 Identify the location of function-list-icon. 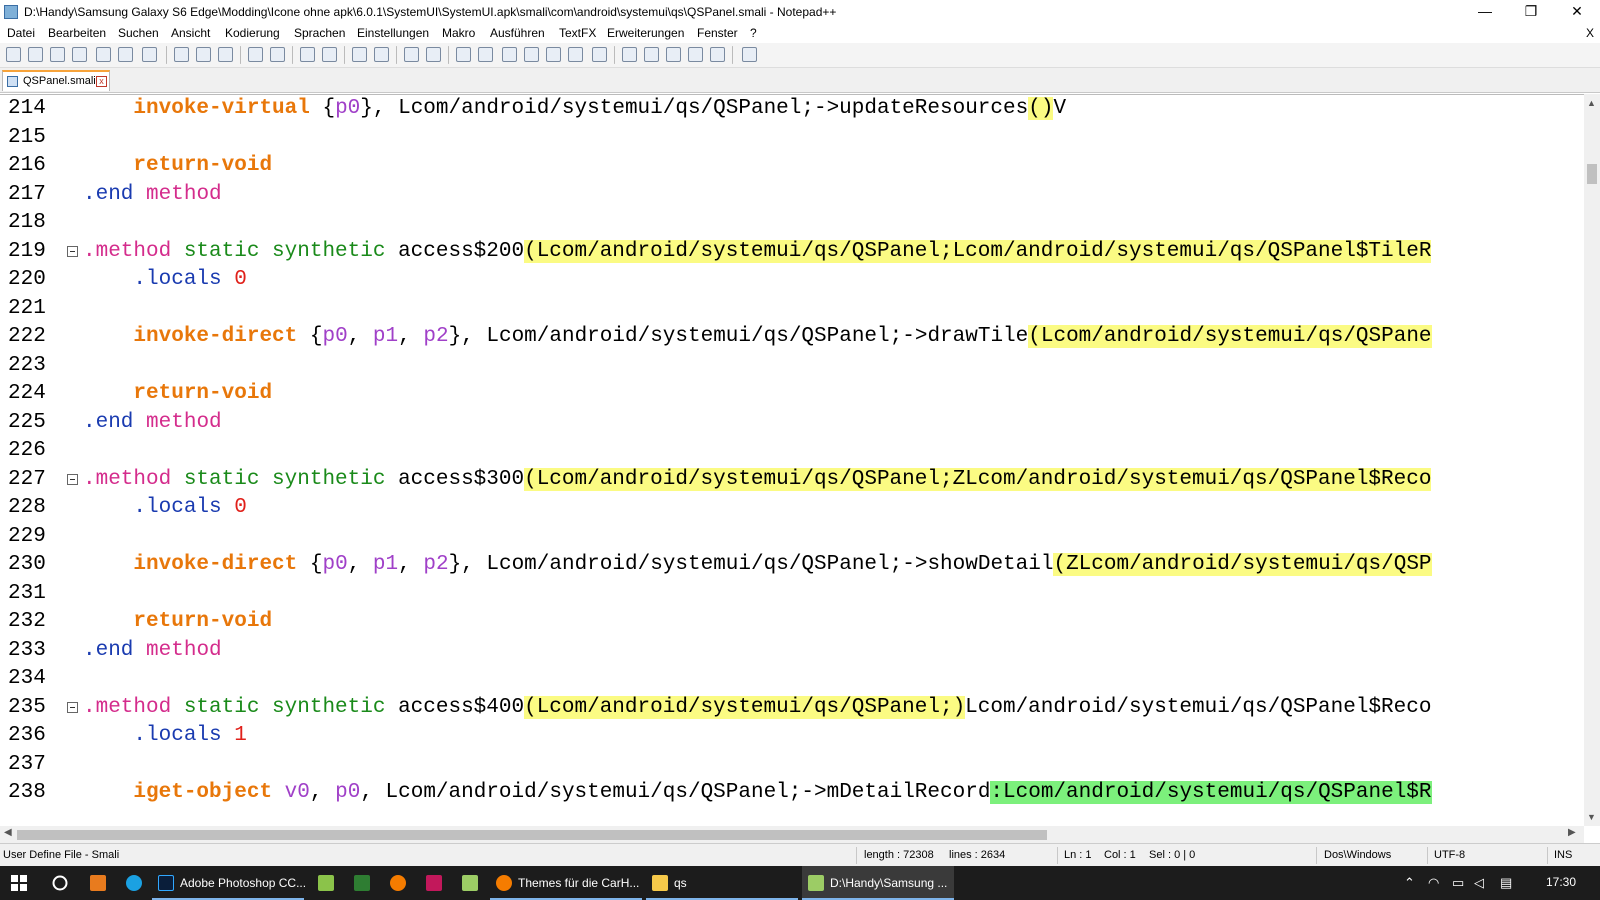
(575, 54).